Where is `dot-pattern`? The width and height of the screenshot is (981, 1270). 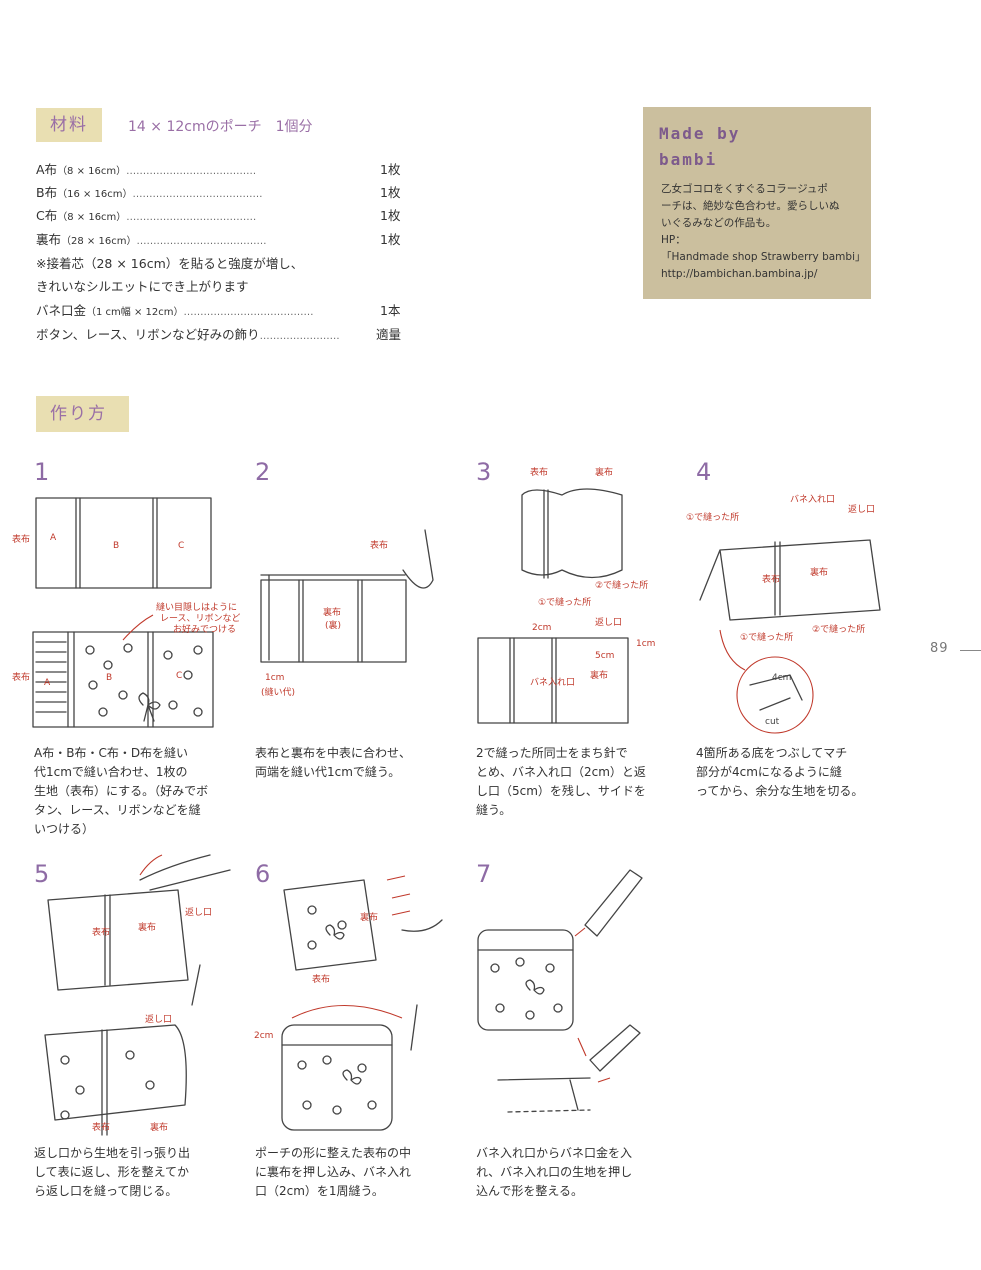 dot-pattern is located at coordinates (144, 680).